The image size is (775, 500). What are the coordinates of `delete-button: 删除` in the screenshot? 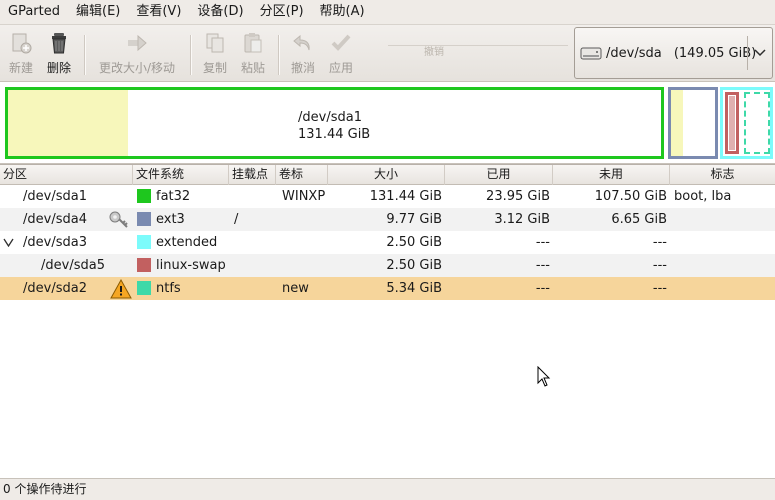 It's located at (59, 55).